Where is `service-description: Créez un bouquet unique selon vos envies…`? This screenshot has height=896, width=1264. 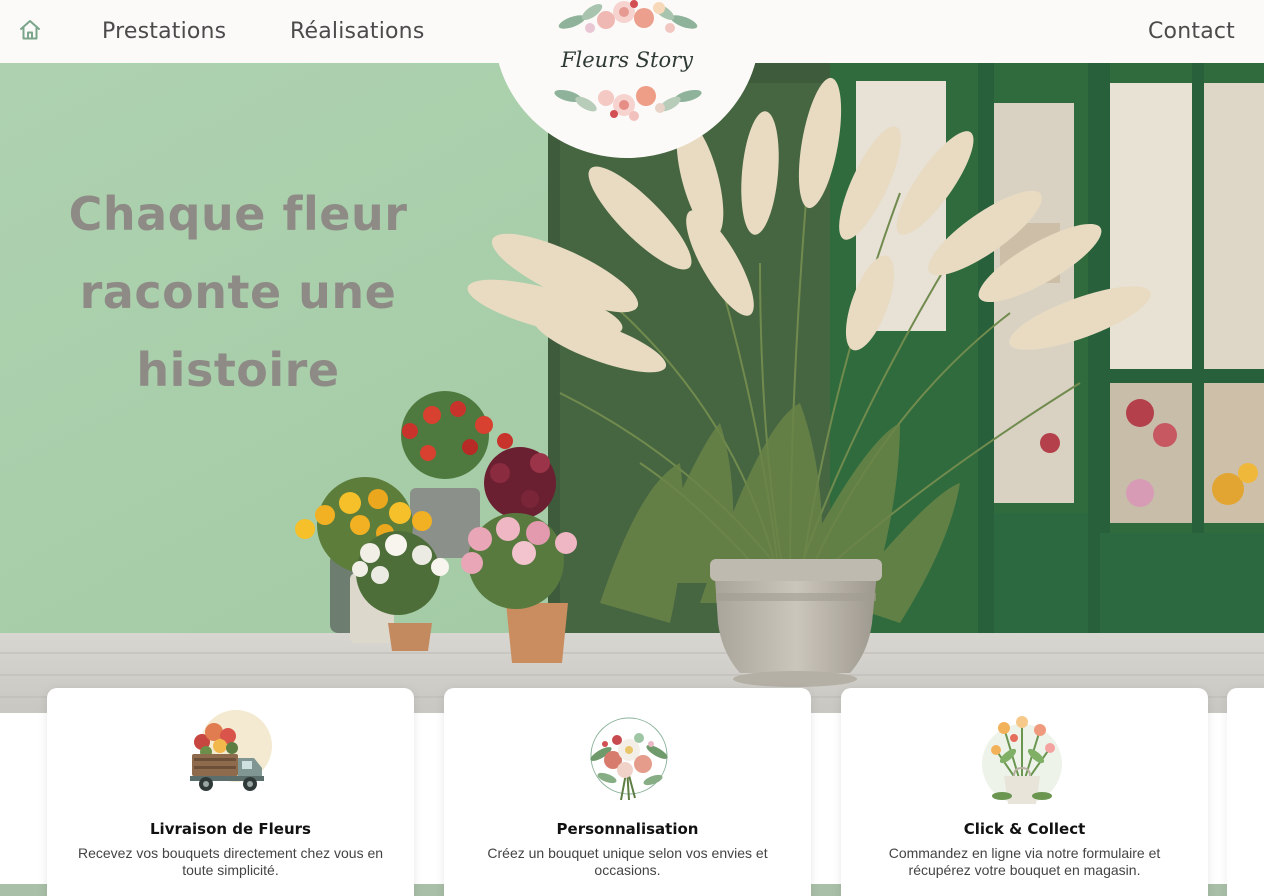
service-description: Créez un bouquet unique selon vos envies… is located at coordinates (627, 861).